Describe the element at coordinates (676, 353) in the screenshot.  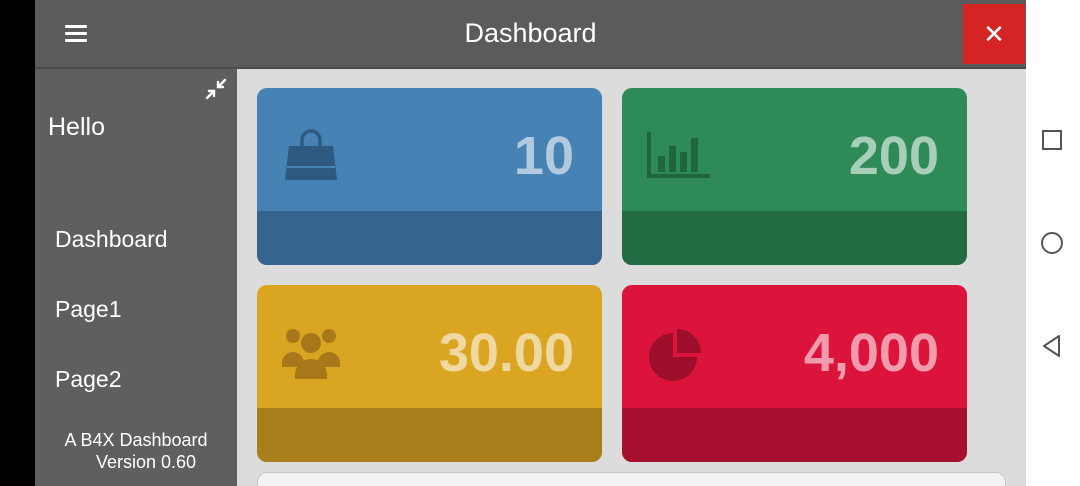
I see `pie-chart-icon` at that location.